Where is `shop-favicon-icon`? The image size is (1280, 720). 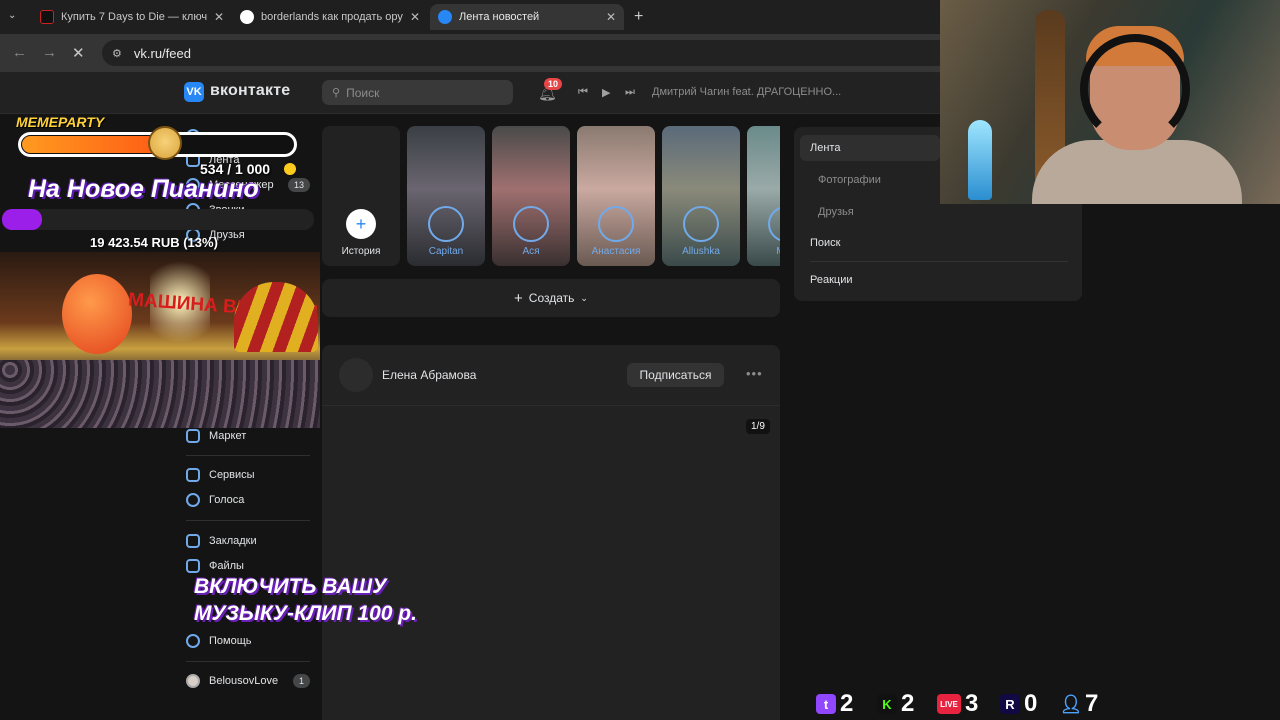 shop-favicon-icon is located at coordinates (47, 17).